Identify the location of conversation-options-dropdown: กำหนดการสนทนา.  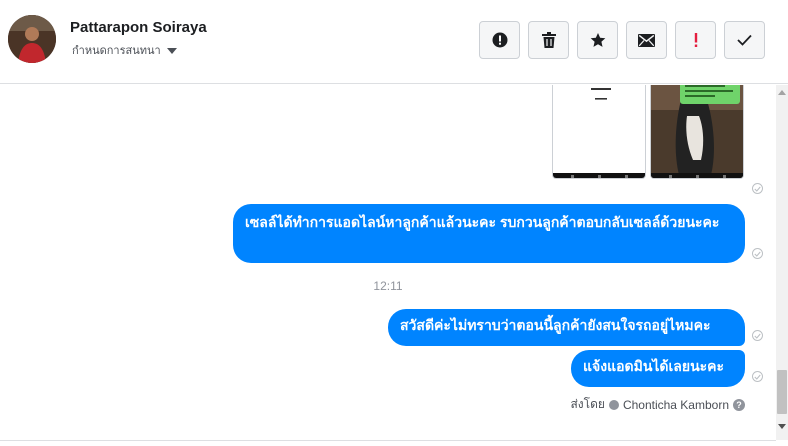
(124, 50).